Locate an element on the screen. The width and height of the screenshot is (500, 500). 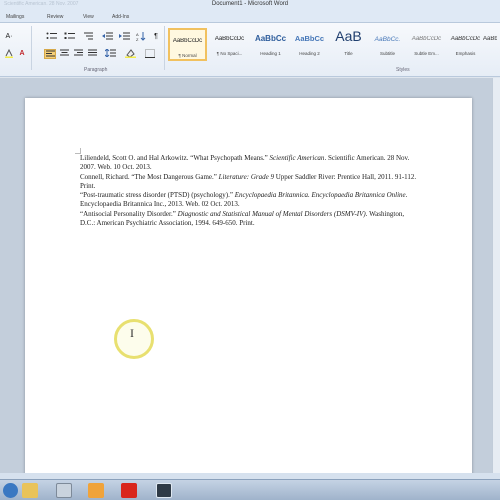
bullets-icon is located at coordinates (51, 37).